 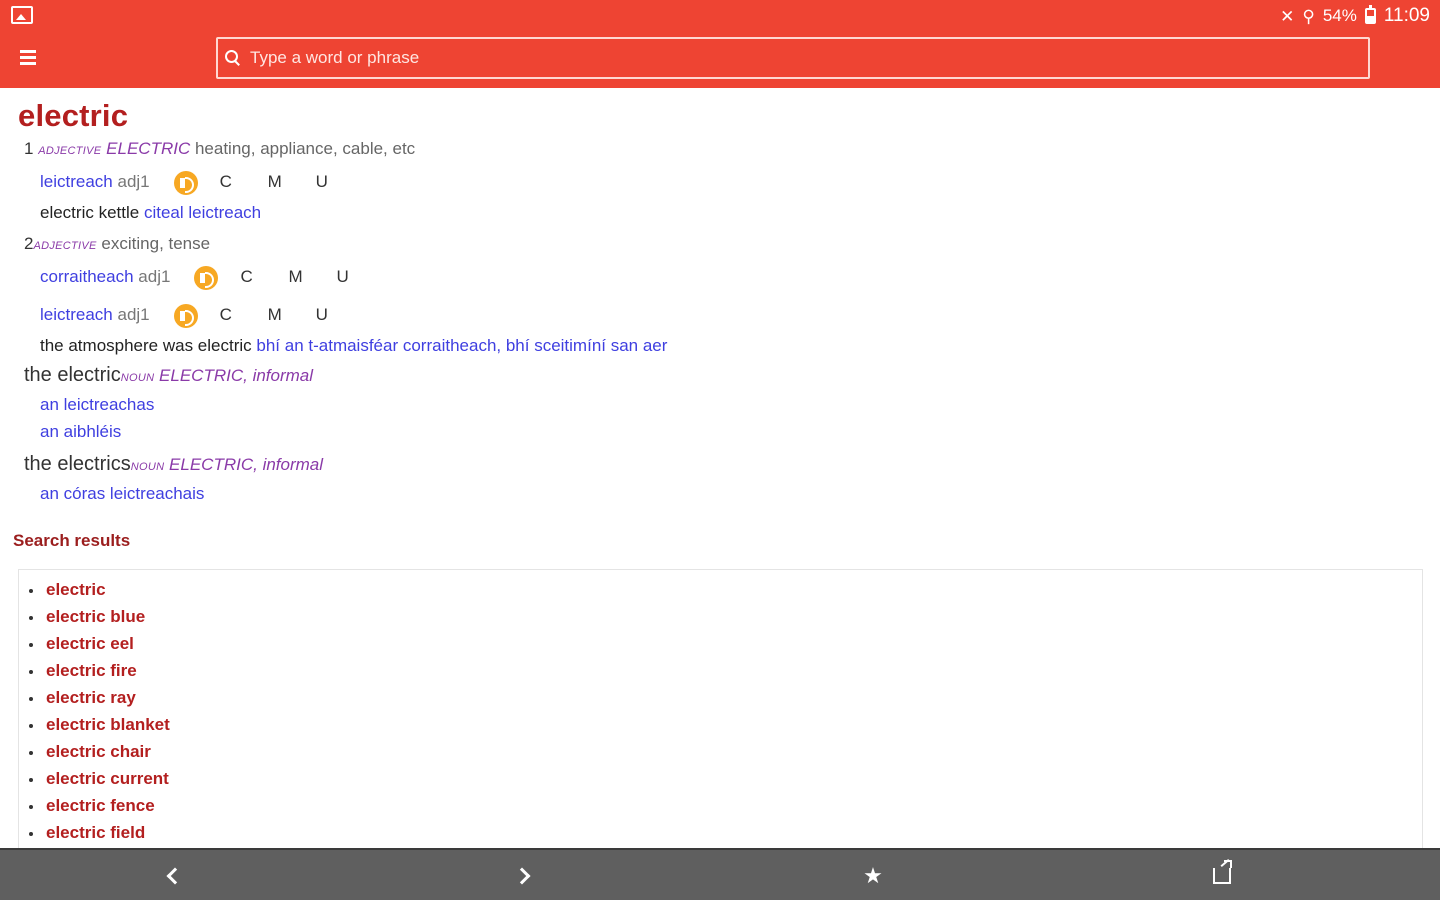 I want to click on phrase-header: the electricnoun ELECTRIC, informal, so click(x=168, y=375).